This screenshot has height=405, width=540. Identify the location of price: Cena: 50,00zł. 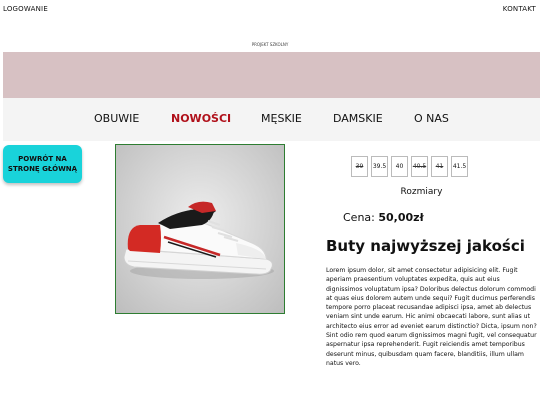
(383, 217).